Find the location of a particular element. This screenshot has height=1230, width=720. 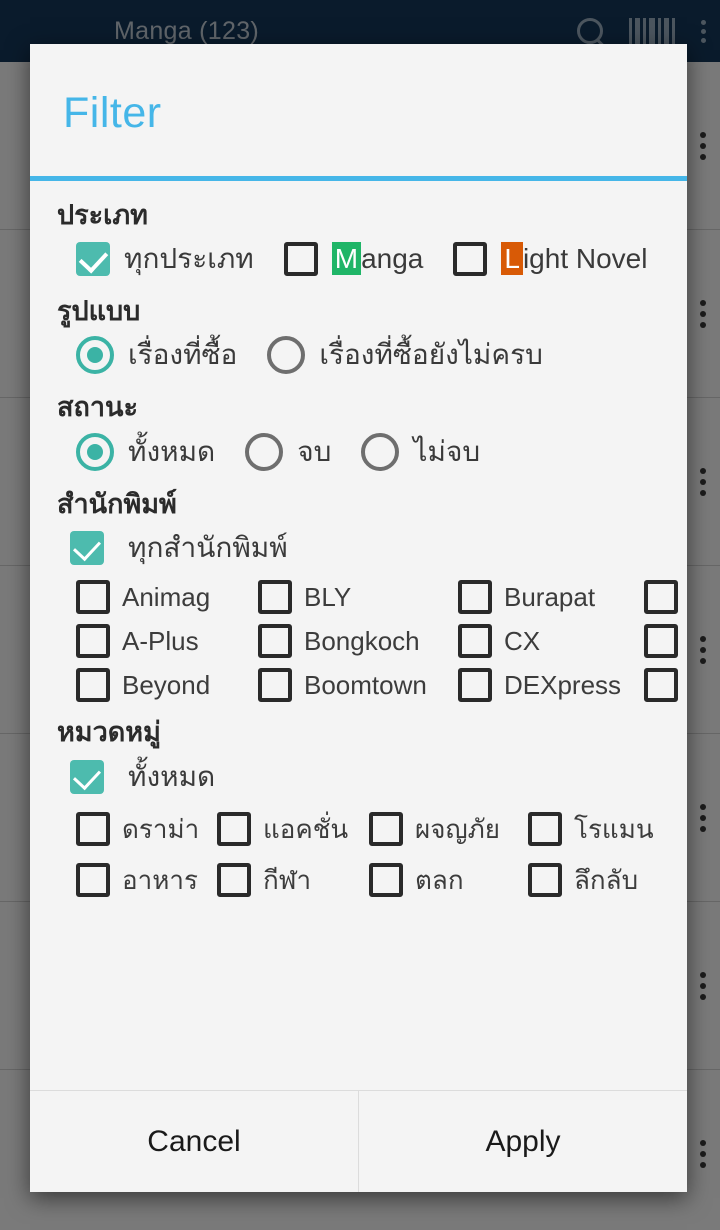

radio-status-all is located at coordinates (95, 451).